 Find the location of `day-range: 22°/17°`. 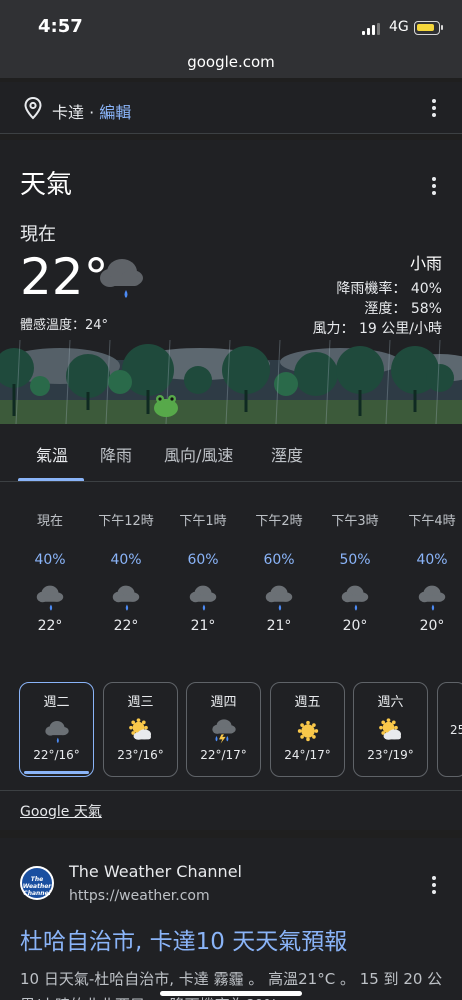

day-range: 22°/17° is located at coordinates (223, 755).